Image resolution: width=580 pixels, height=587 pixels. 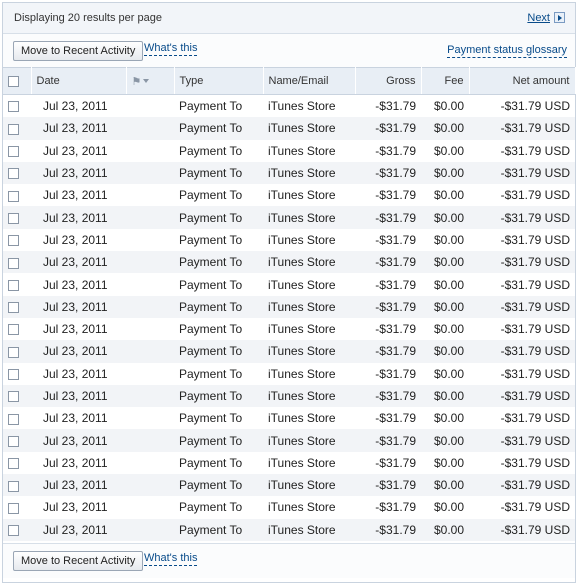 I want to click on column-name-email: Name/Email, so click(x=309, y=81).